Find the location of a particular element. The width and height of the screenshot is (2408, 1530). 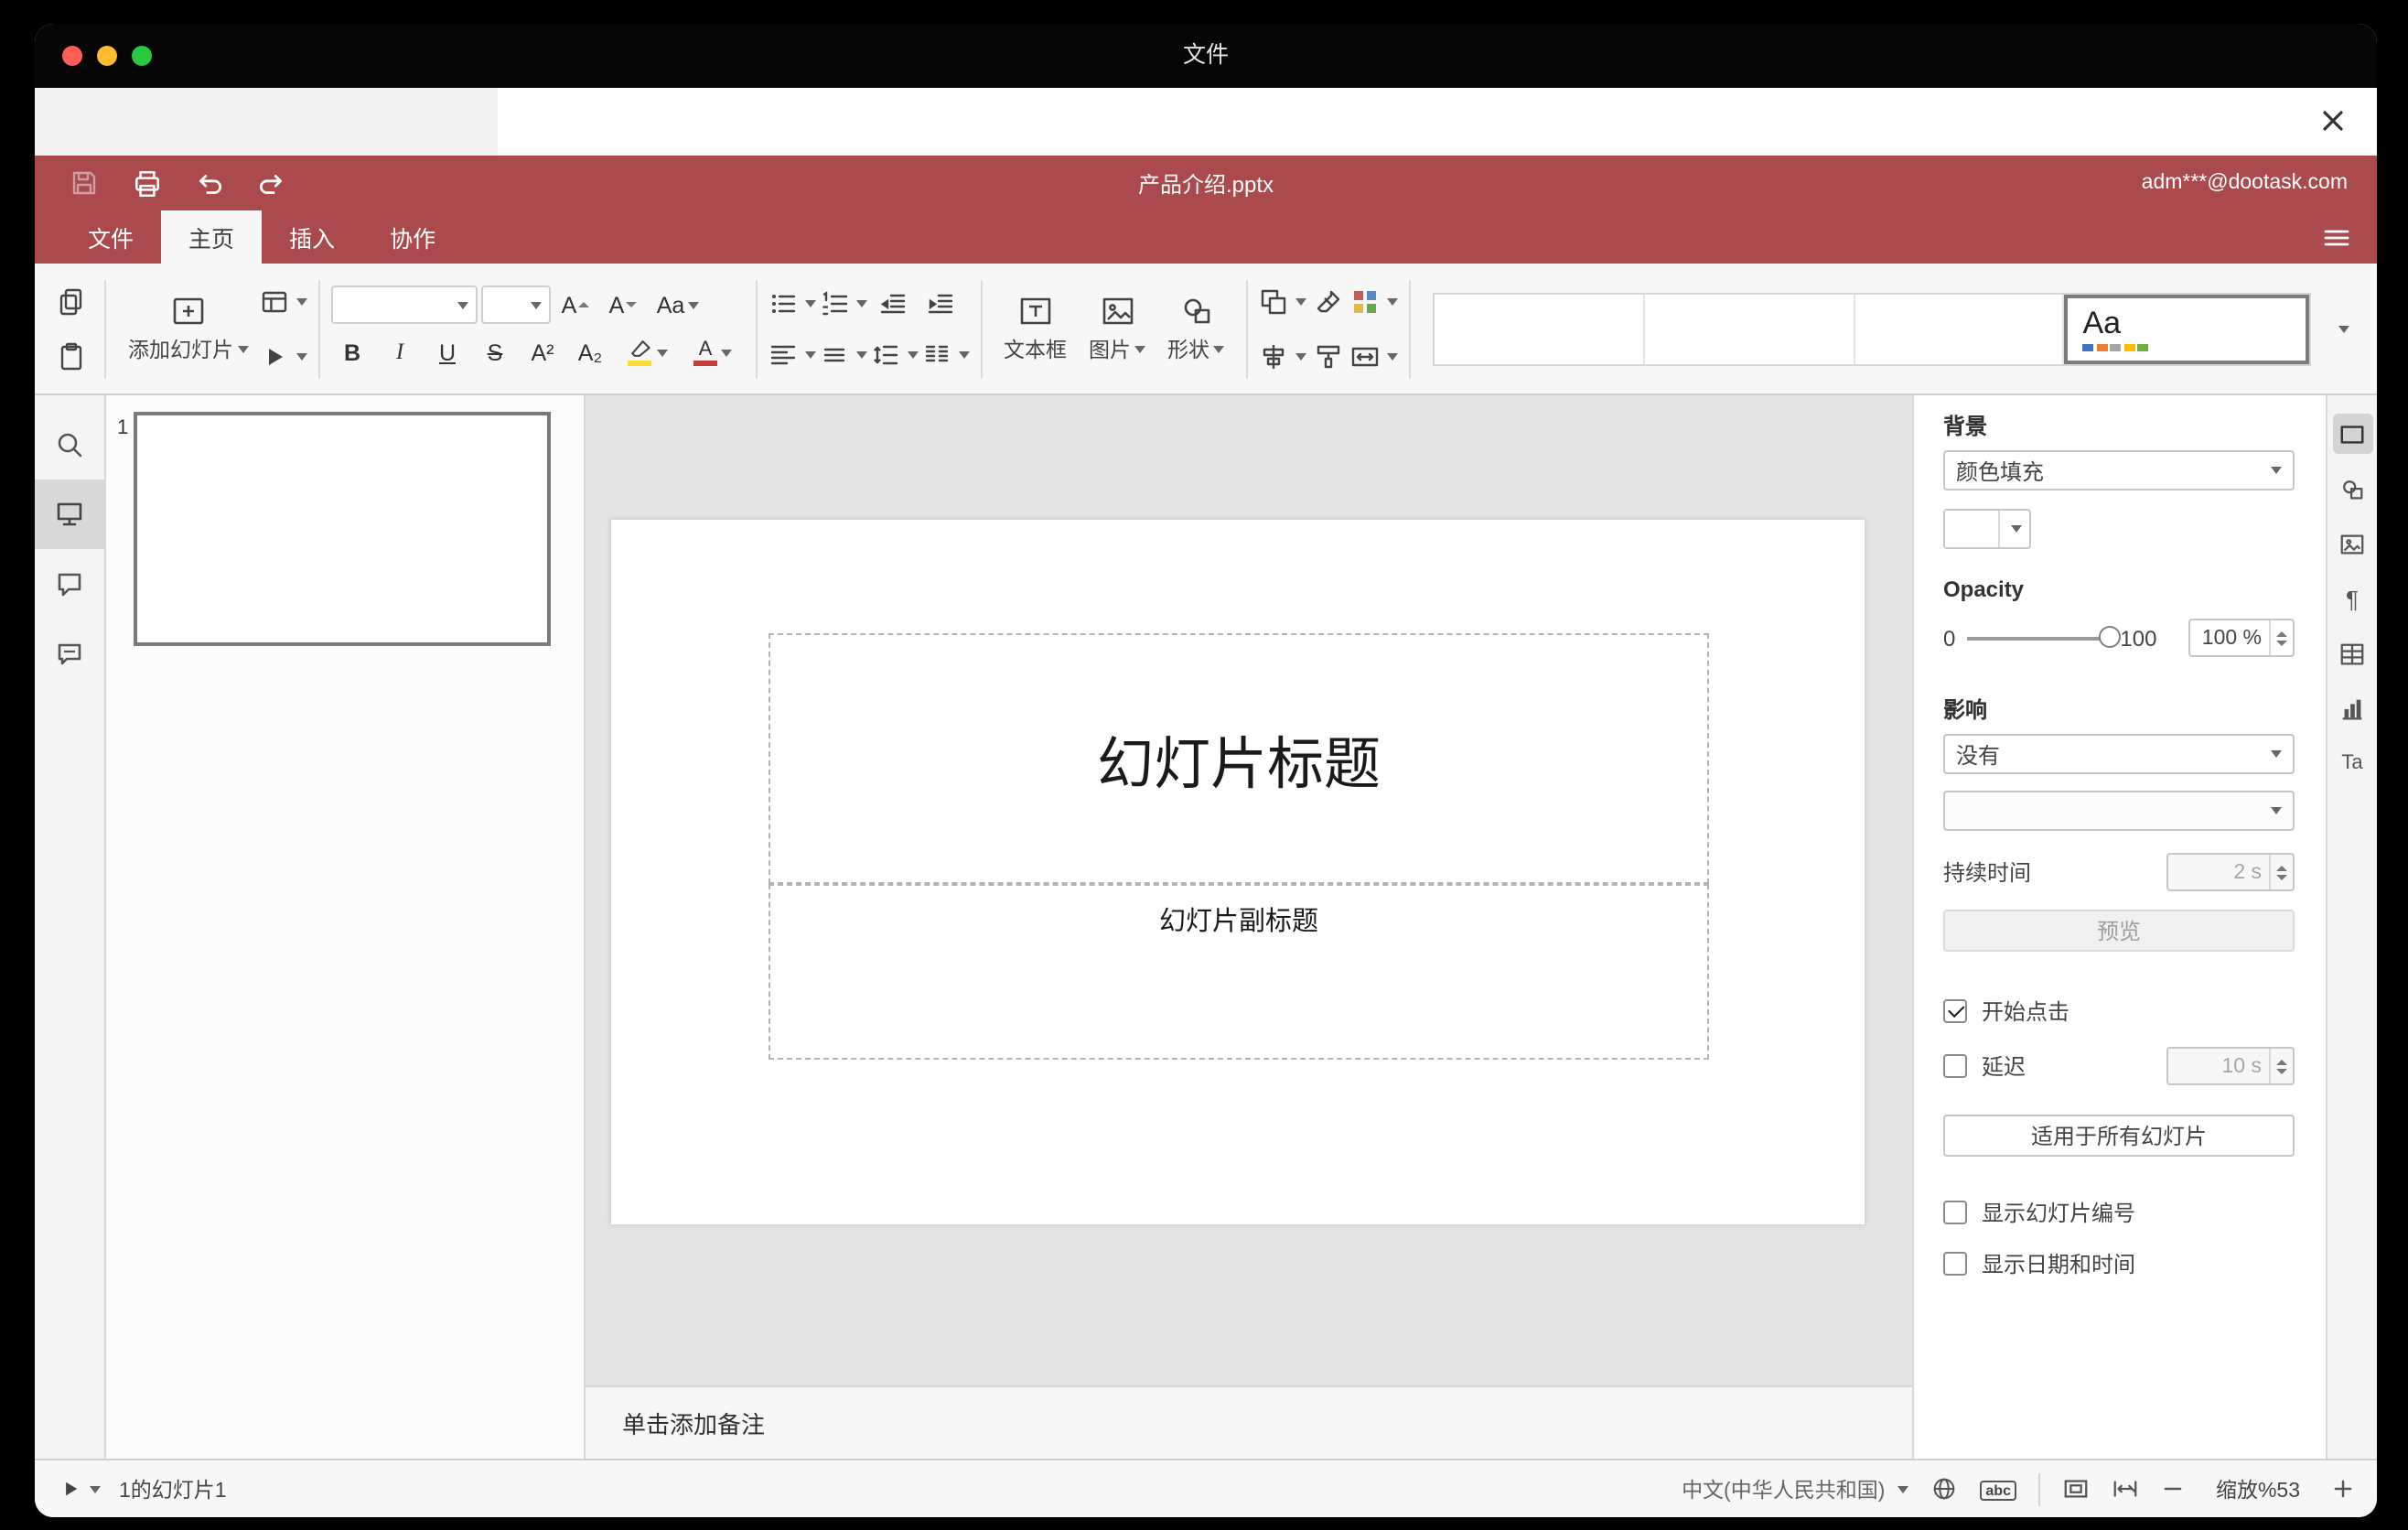

textart-settings-button: Ta is located at coordinates (2352, 763).